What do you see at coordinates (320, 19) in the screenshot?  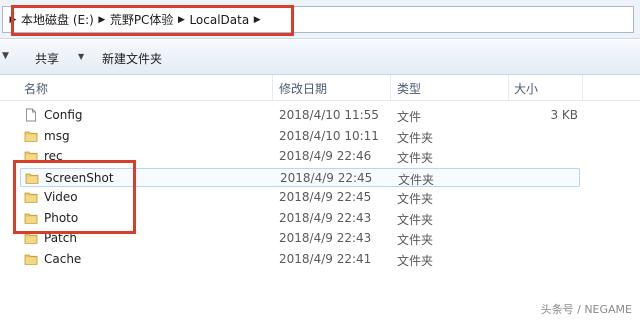 I see `address-bar-area: ▶ 本地磁盘 (E:) ▶ 荒野PC体验 ▶ LocalData ▶` at bounding box center [320, 19].